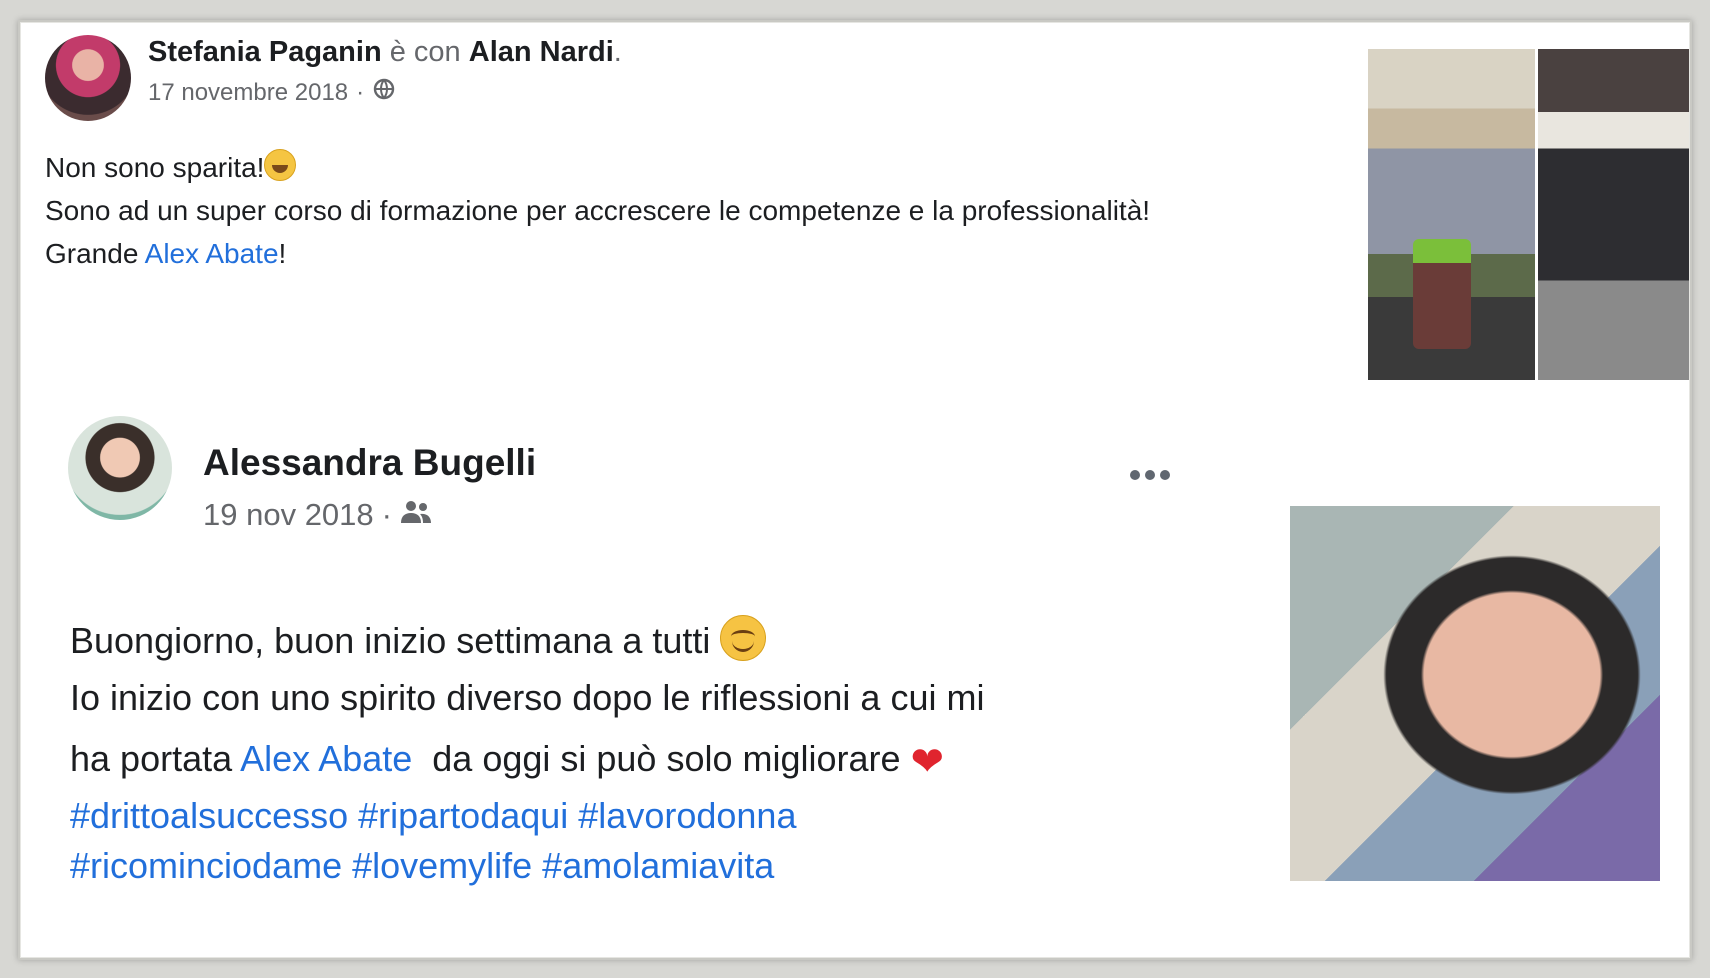 This screenshot has height=978, width=1710. What do you see at coordinates (416, 515) in the screenshot?
I see `friends-icon` at bounding box center [416, 515].